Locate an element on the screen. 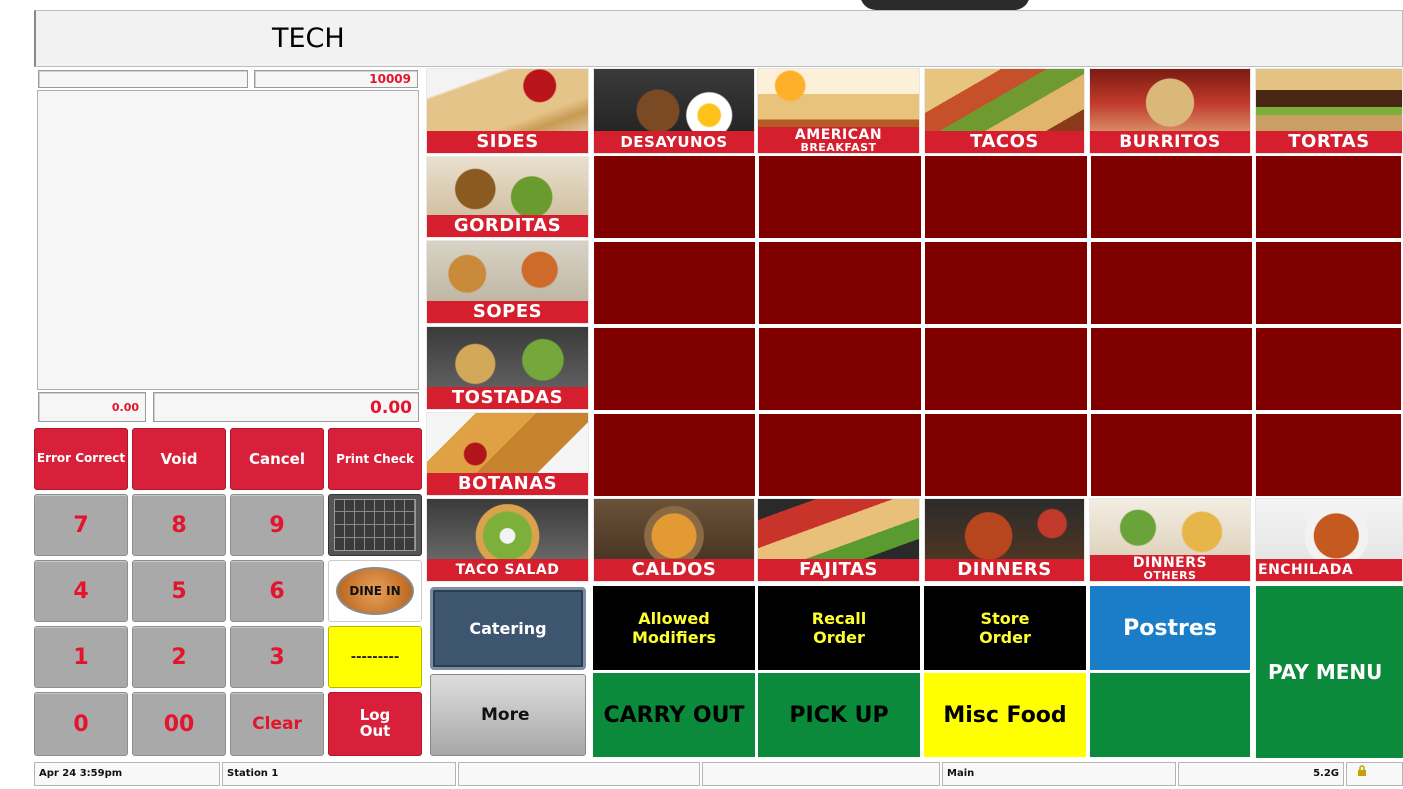 Image resolution: width=1403 pixels, height=789 pixels. american-breakfast-label: AMERICAN BREAKFAST is located at coordinates (838, 140).